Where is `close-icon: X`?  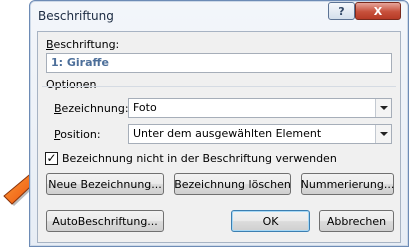 close-icon: X is located at coordinates (378, 11).